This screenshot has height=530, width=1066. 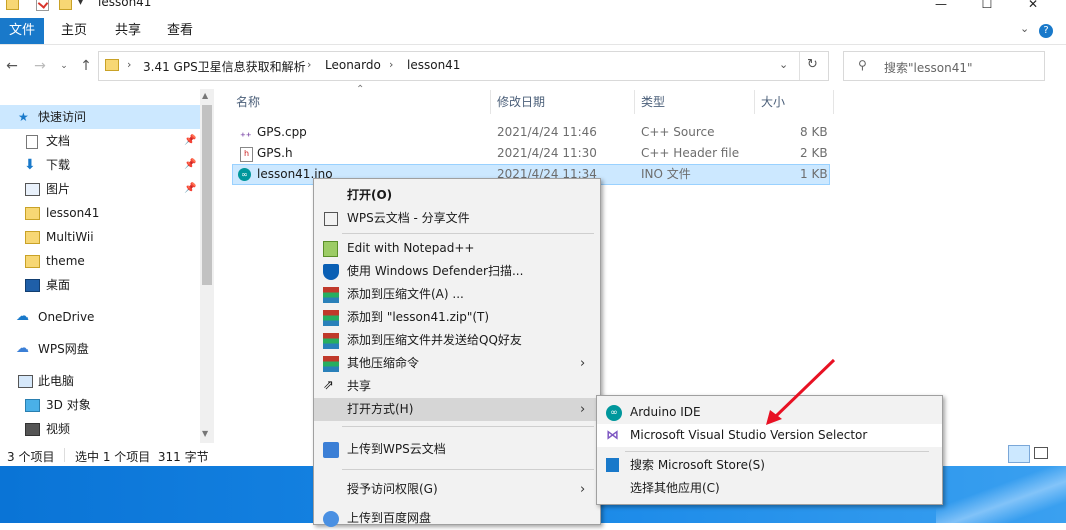 I want to click on menu-item-store: 搜索 Microsoft Store(S), so click(x=769, y=465).